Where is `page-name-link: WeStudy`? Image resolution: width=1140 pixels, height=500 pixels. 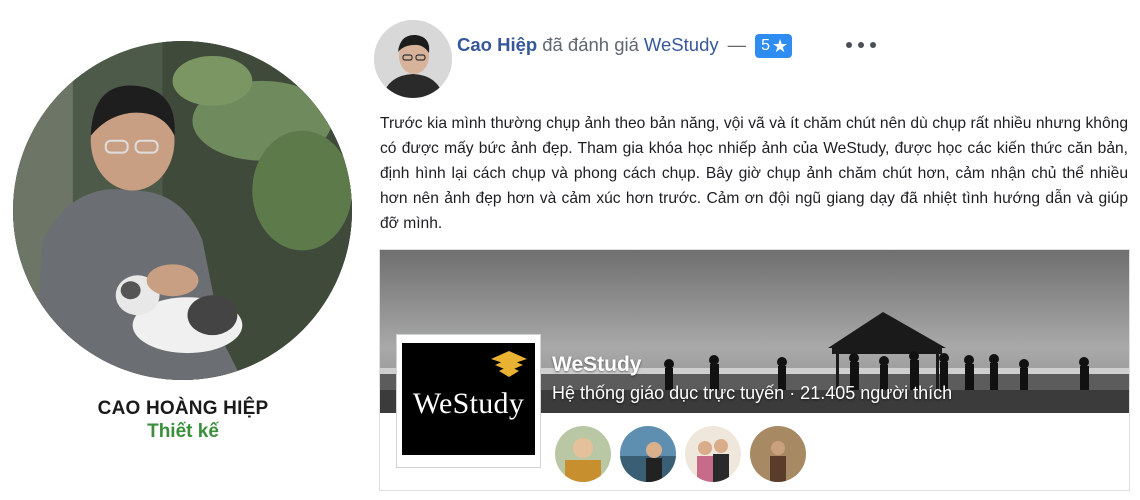
page-name-link: WeStudy is located at coordinates (596, 365).